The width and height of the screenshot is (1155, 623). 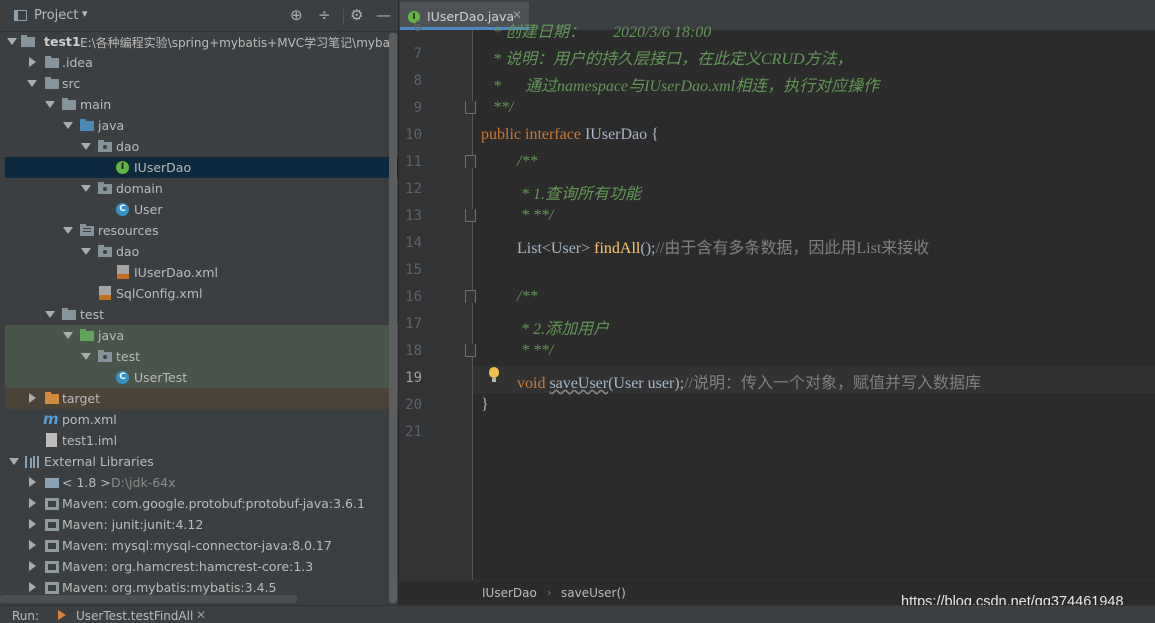 What do you see at coordinates (105, 293) in the screenshot?
I see `xml-file-icon` at bounding box center [105, 293].